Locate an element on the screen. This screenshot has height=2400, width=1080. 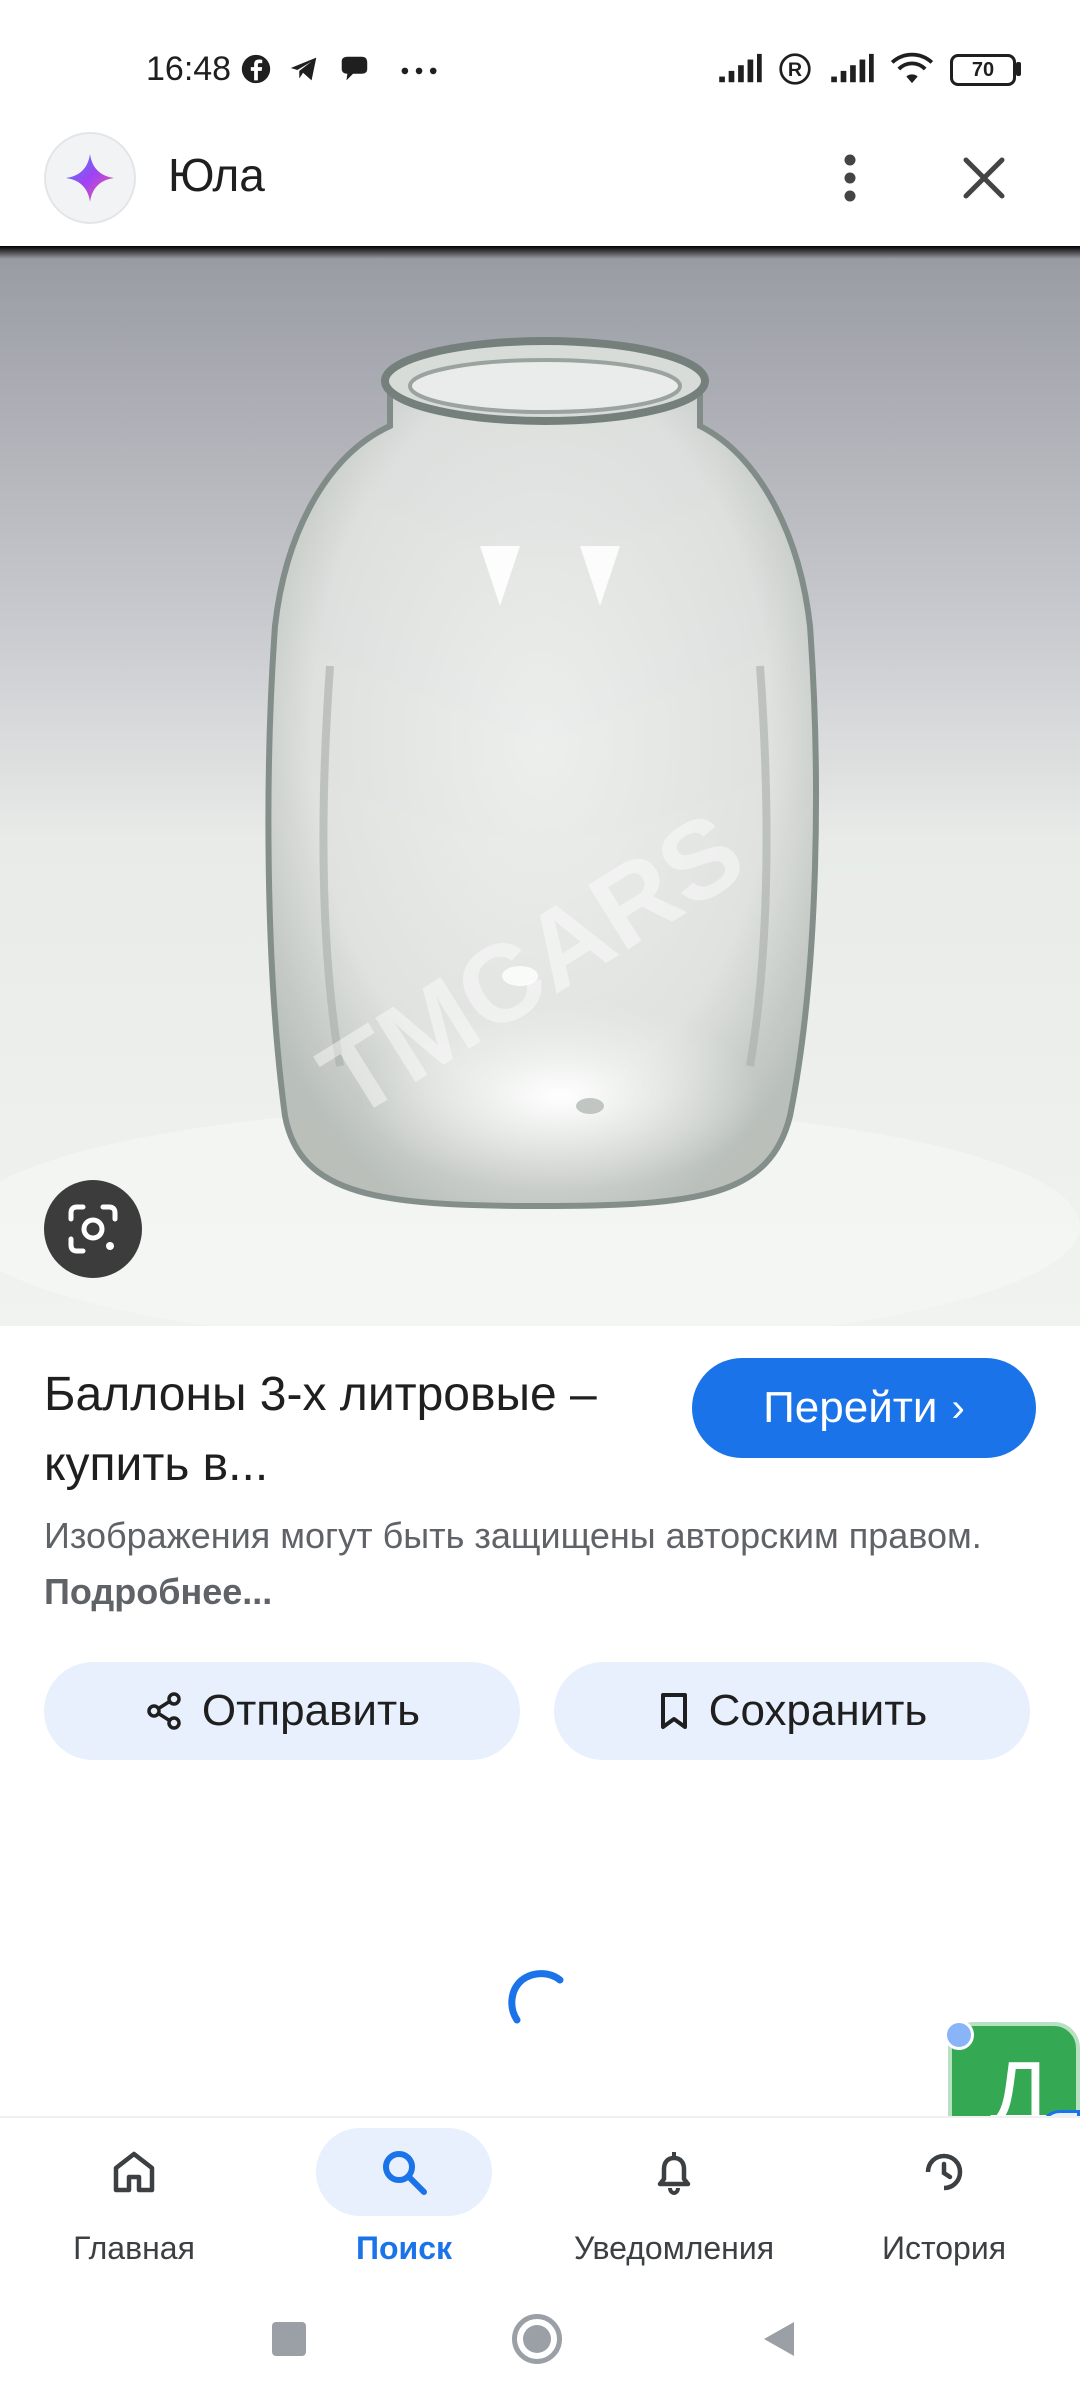
battery-level: 70 is located at coordinates (983, 69).